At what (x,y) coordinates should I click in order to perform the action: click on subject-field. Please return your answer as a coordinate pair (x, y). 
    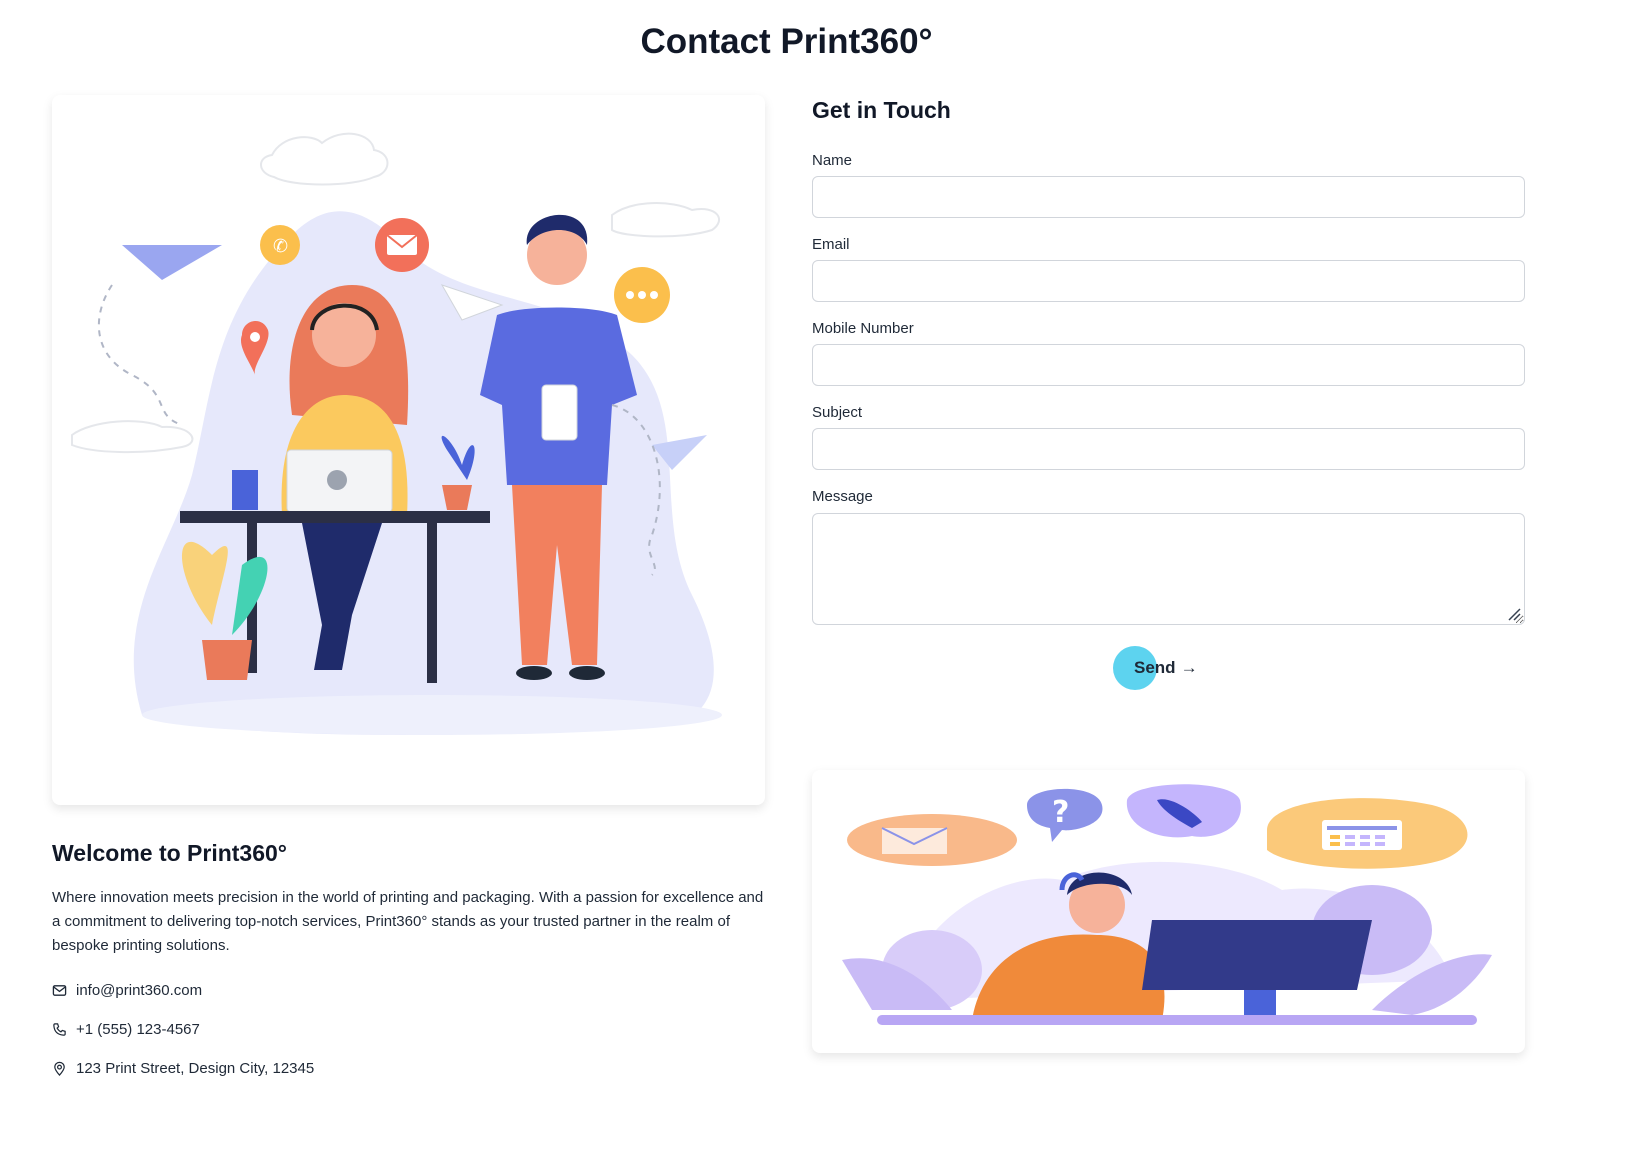
    Looking at the image, I should click on (1168, 449).